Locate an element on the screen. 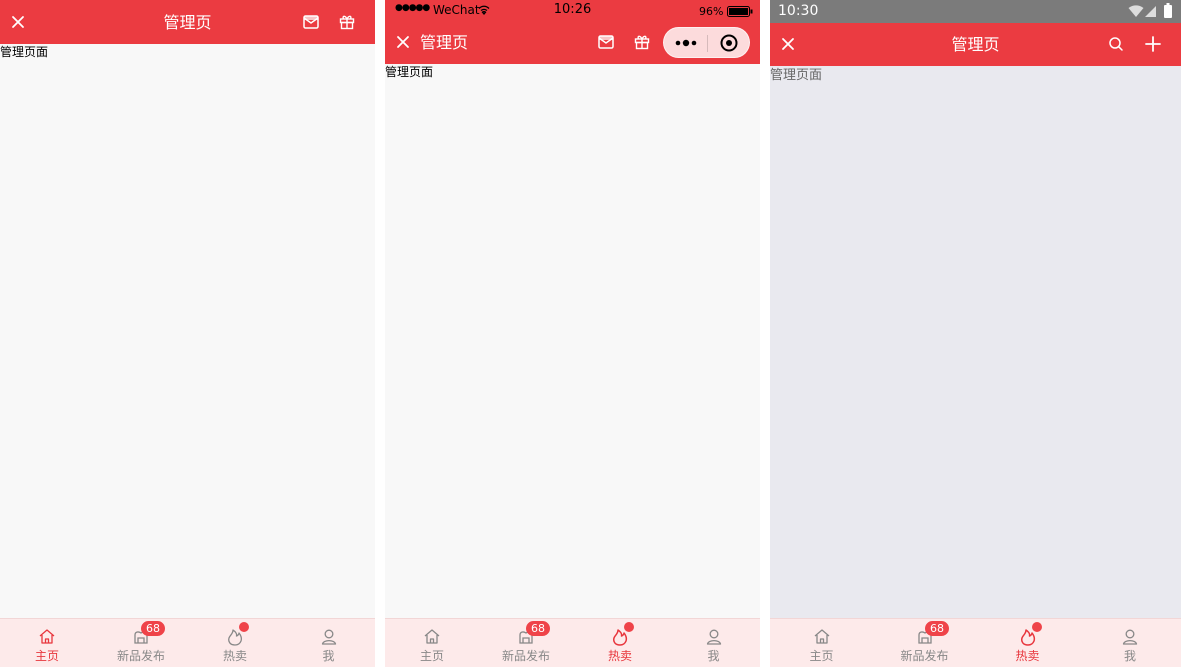 The width and height of the screenshot is (1181, 667). status-bar: ●●●●● WeChat 10:26 96% is located at coordinates (572, 11).